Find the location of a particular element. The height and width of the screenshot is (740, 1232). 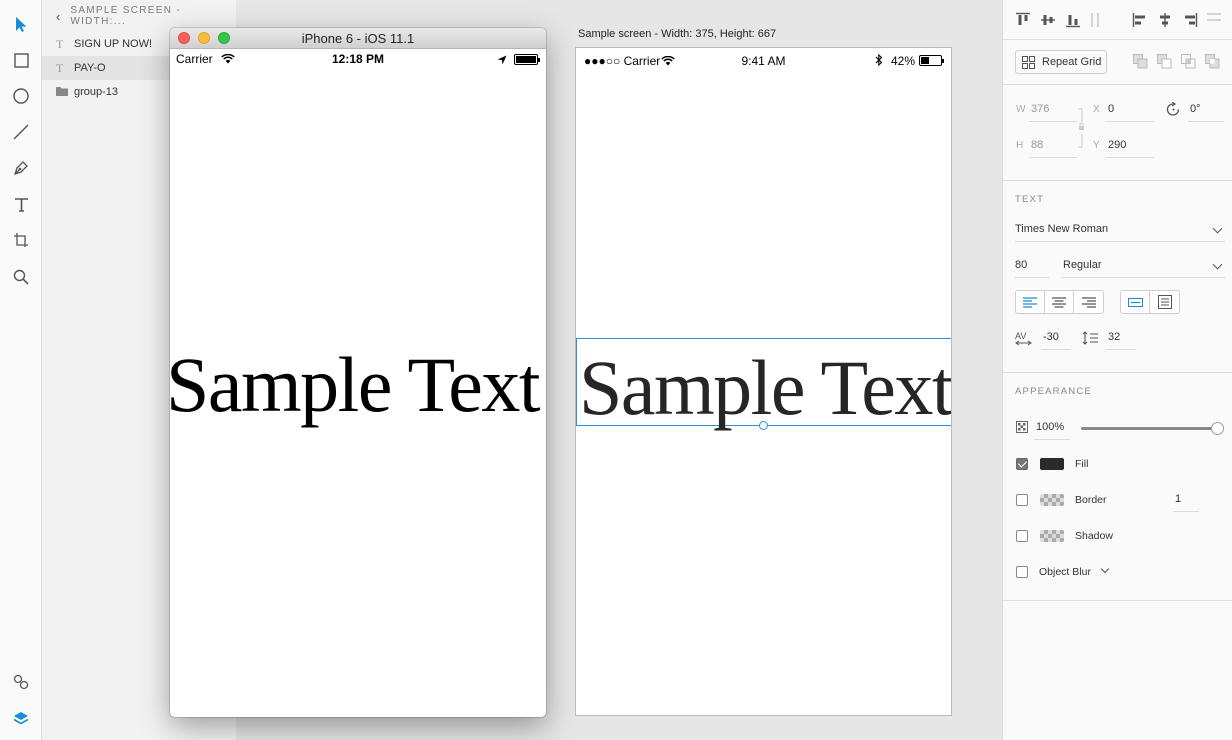

align-left-icon is located at coordinates (1140, 21).